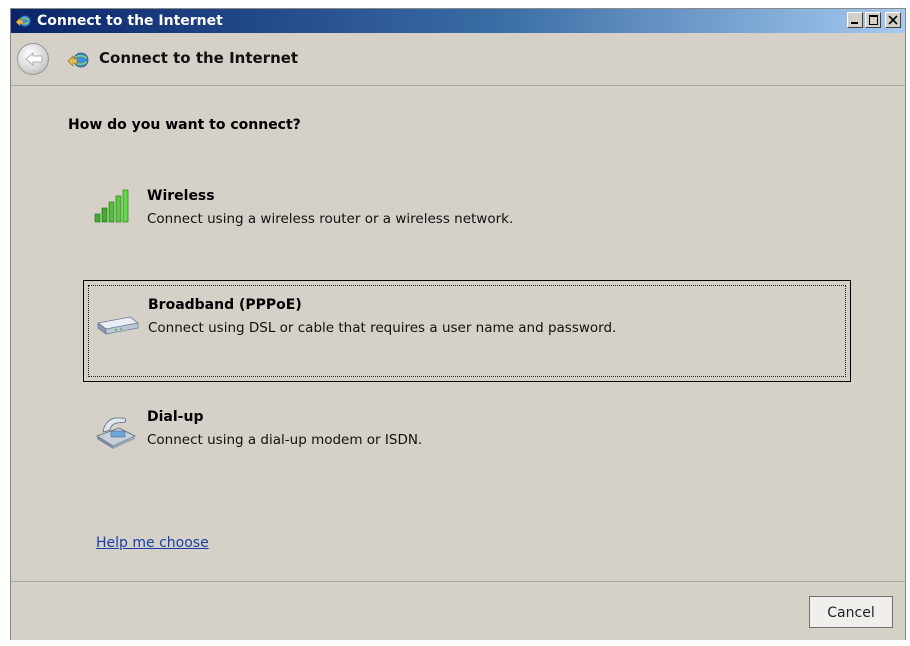 This screenshot has width=910, height=646. What do you see at coordinates (181, 196) in the screenshot?
I see `wireless-title: Wireless` at bounding box center [181, 196].